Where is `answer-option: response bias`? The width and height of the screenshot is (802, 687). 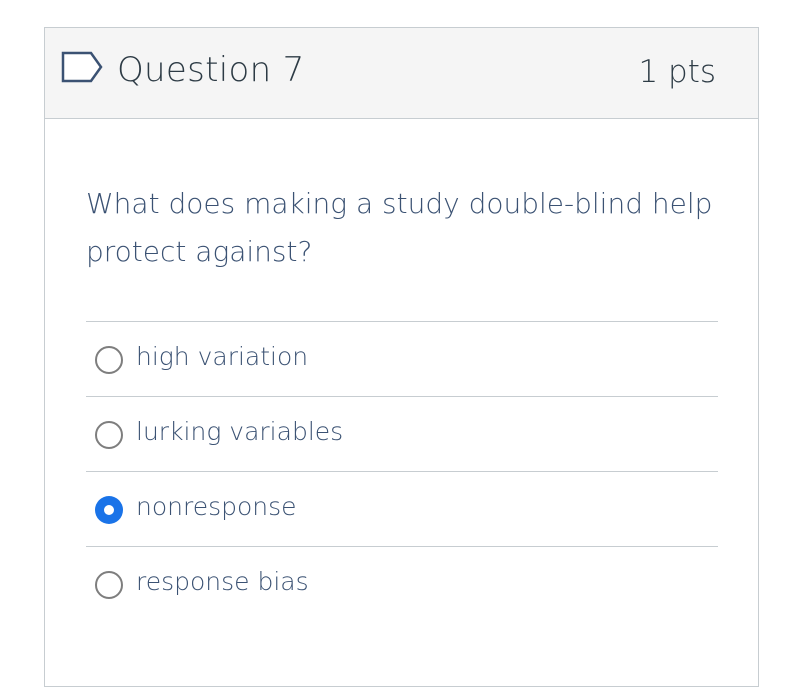
answer-option: response bias is located at coordinates (402, 583).